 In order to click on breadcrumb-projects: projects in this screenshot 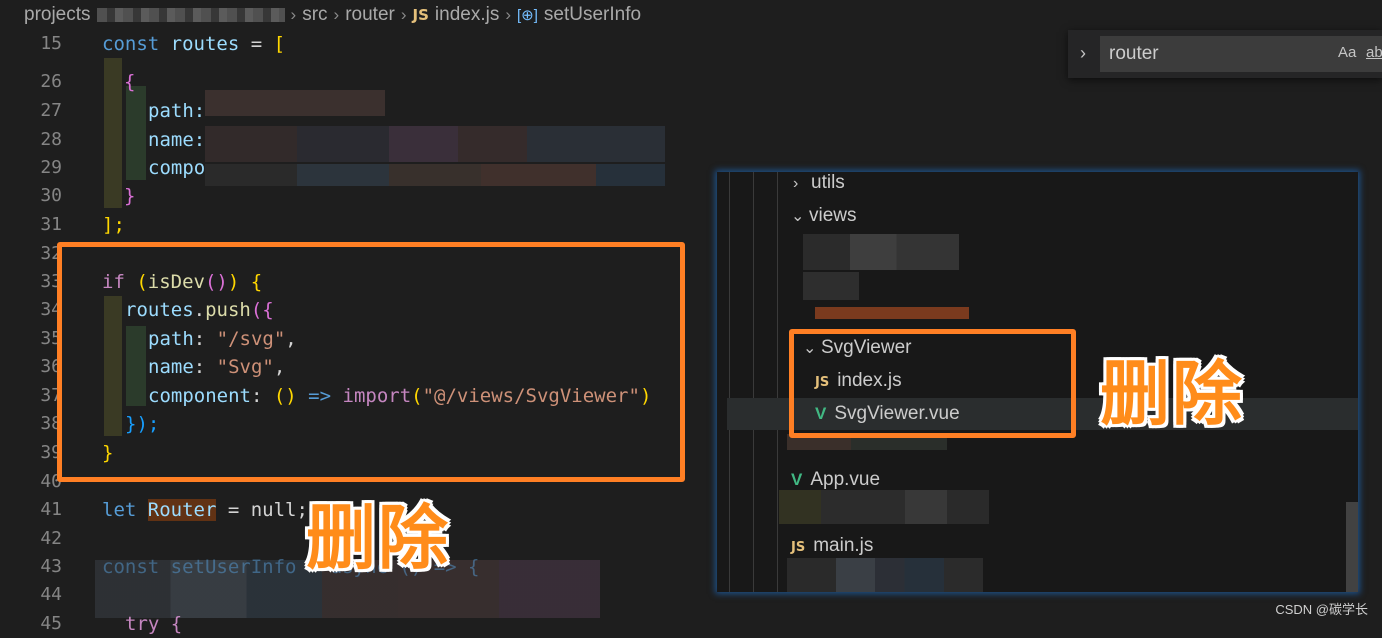, I will do `click(57, 15)`.